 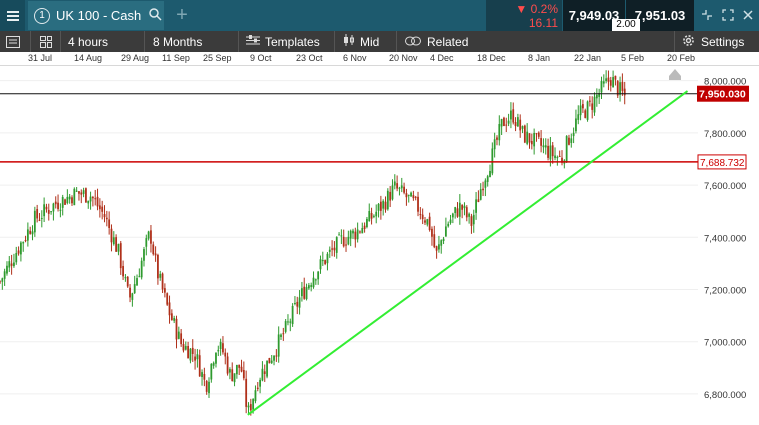 I want to click on close-icon, so click(x=748, y=15).